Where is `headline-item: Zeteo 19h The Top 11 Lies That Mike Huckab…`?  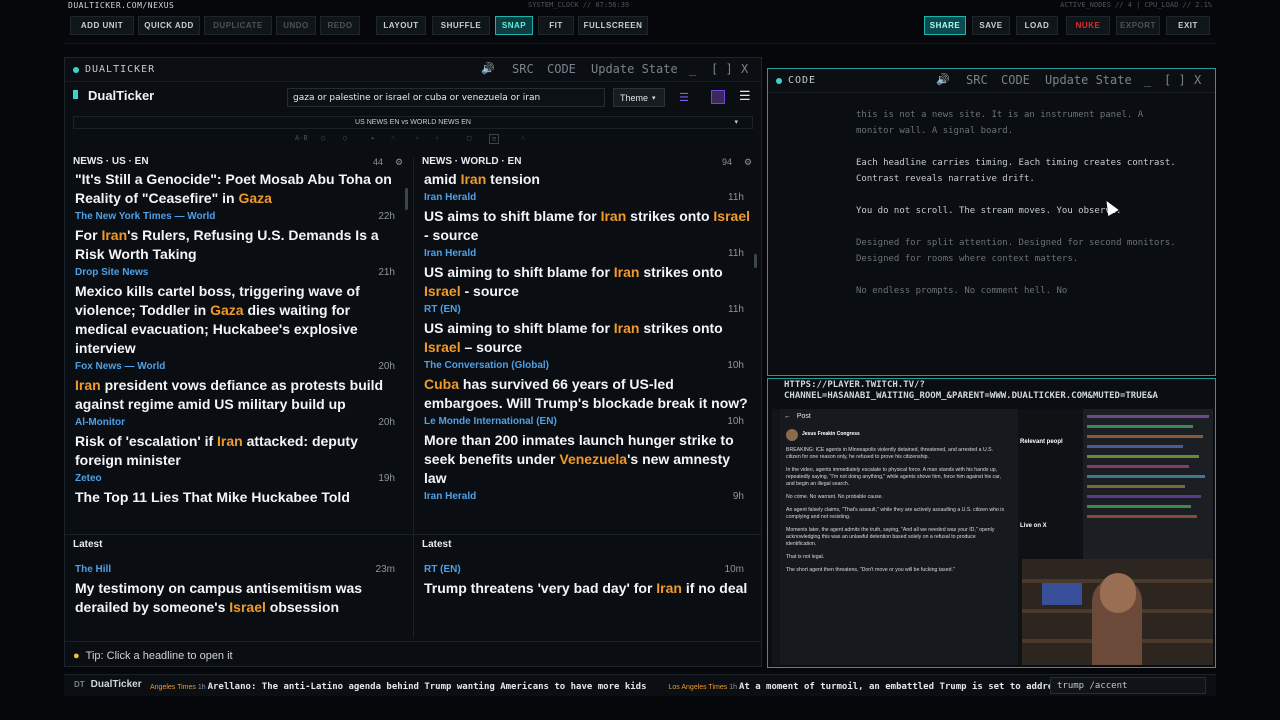
headline-item: Zeteo 19h The Top 11 Lies That Mike Huckab… is located at coordinates (238, 488).